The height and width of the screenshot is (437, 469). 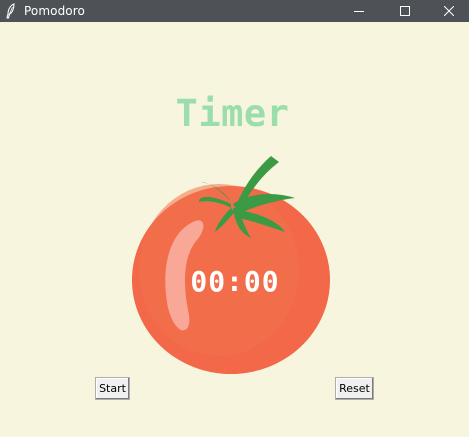 What do you see at coordinates (11, 11) in the screenshot?
I see `feather-icon` at bounding box center [11, 11].